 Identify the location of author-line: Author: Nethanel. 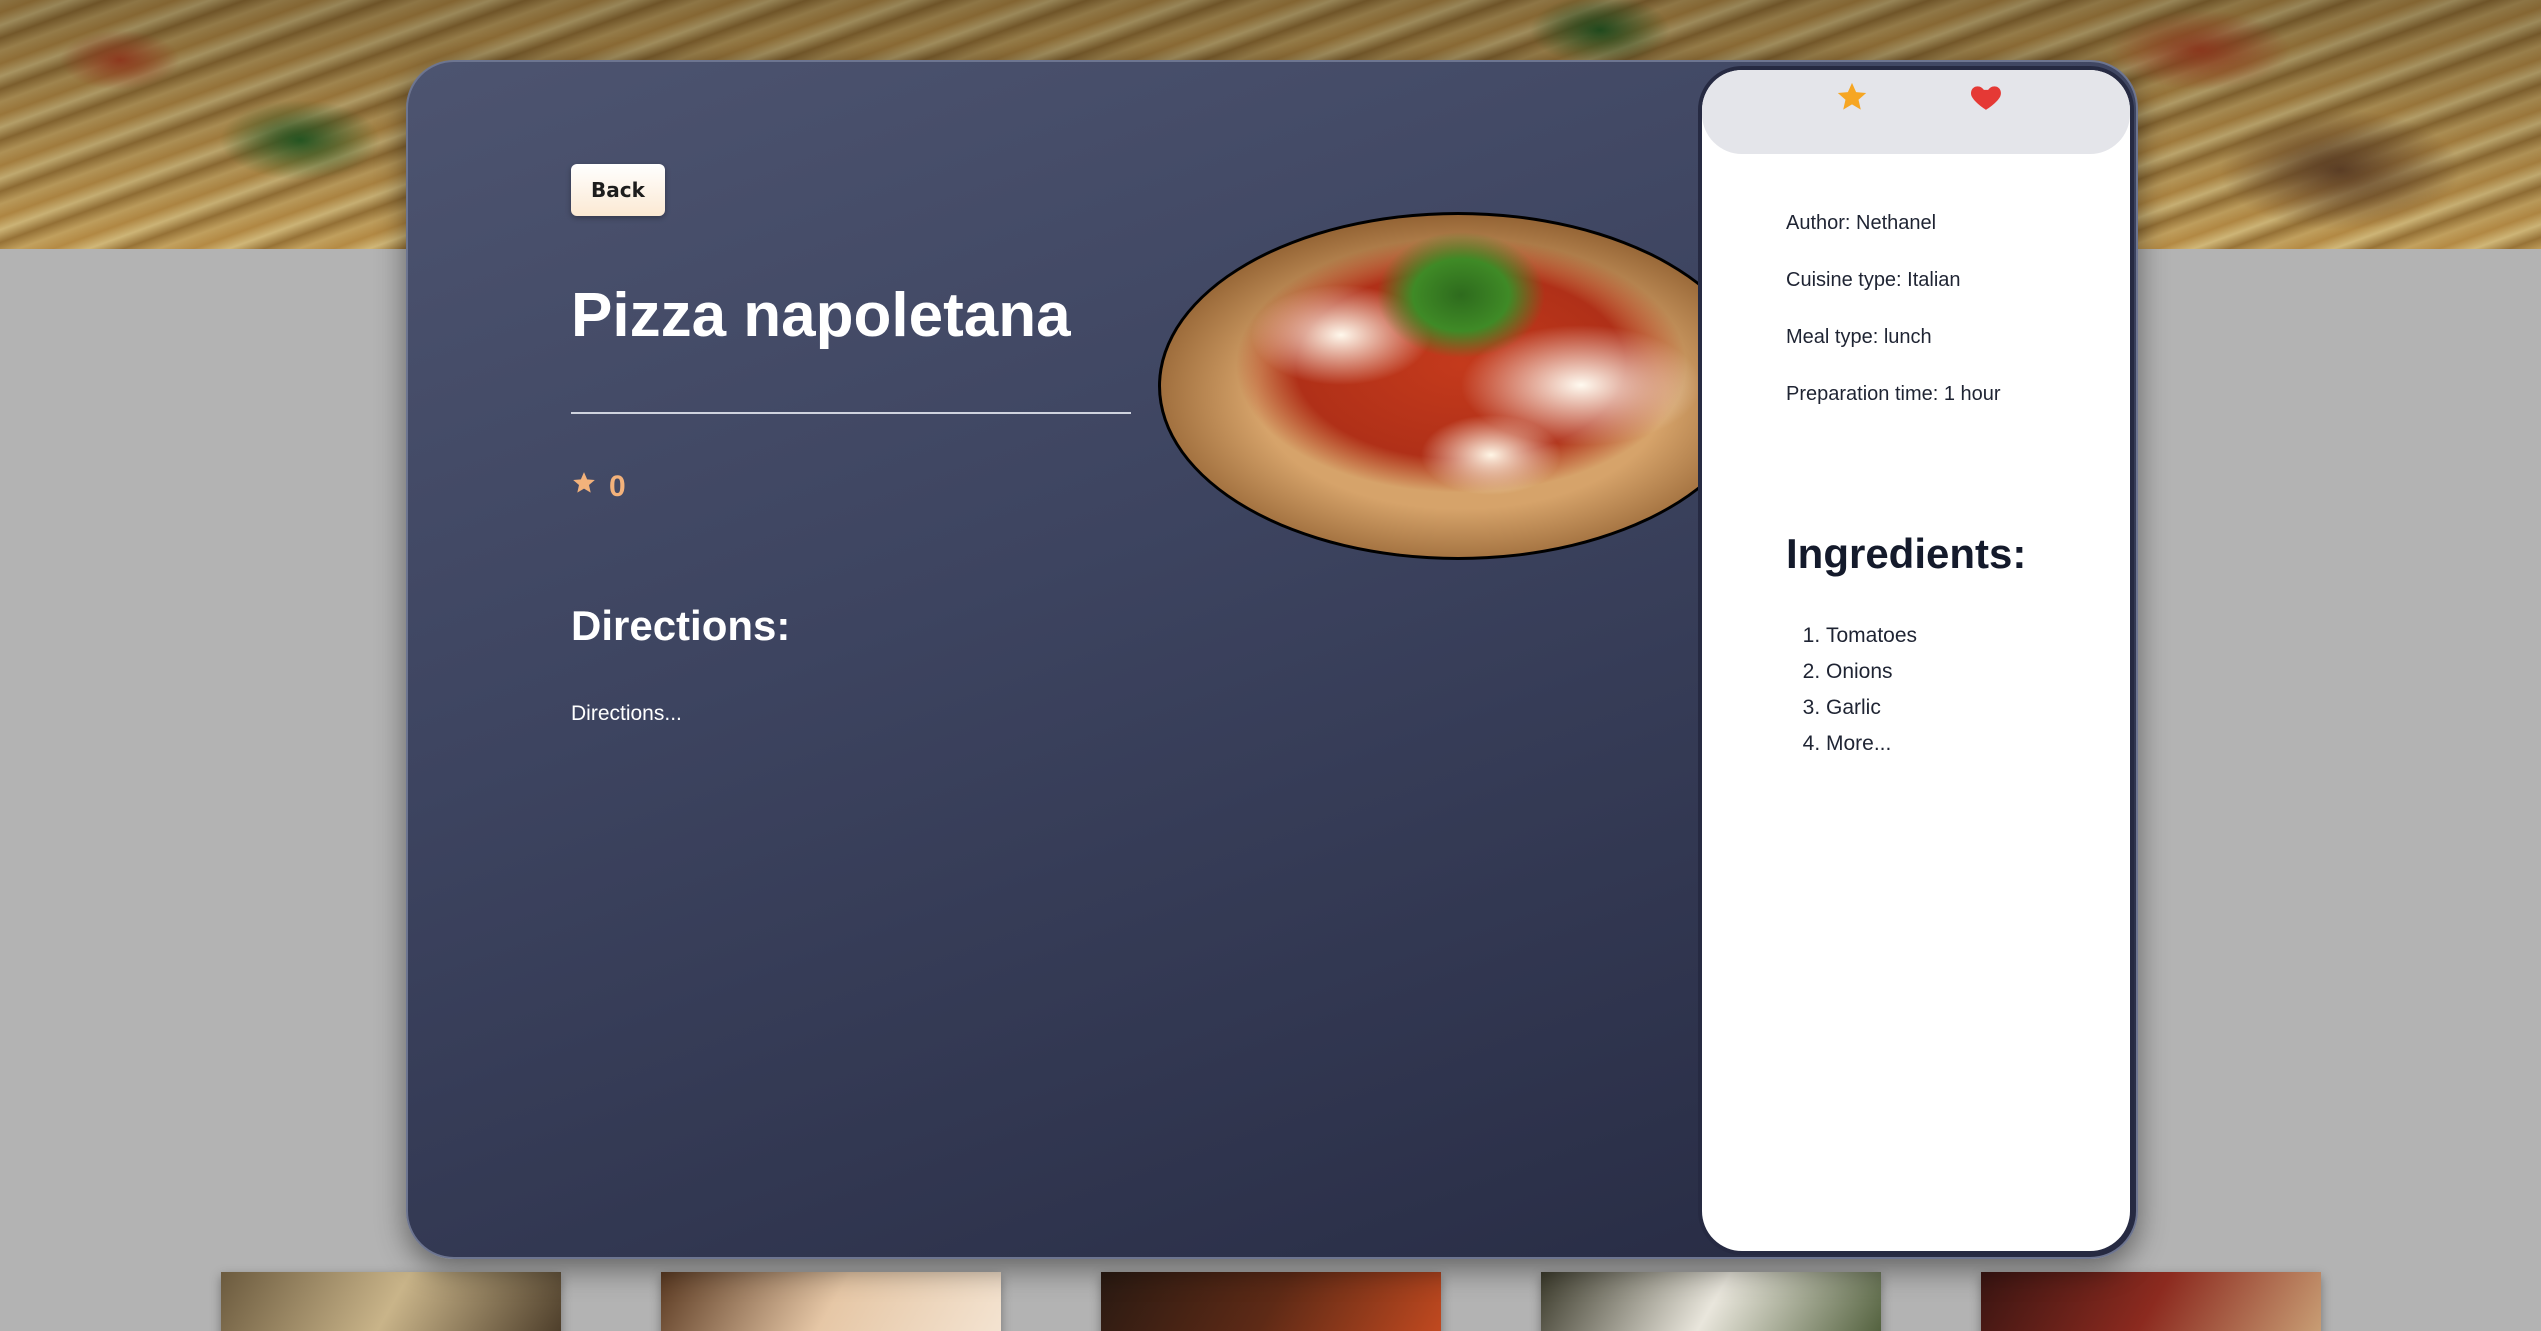
(1861, 223).